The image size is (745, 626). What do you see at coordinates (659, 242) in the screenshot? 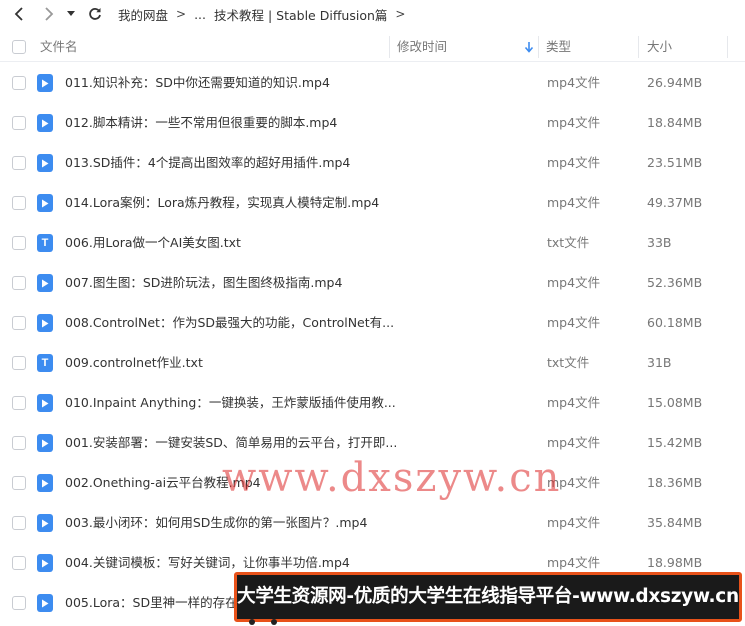
I see `file-size: 33B` at bounding box center [659, 242].